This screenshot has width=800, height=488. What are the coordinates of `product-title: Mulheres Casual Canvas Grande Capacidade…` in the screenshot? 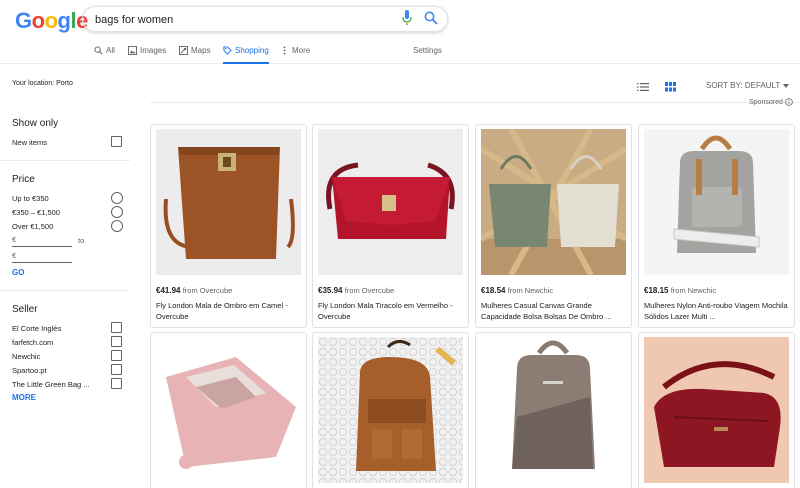 It's located at (554, 311).